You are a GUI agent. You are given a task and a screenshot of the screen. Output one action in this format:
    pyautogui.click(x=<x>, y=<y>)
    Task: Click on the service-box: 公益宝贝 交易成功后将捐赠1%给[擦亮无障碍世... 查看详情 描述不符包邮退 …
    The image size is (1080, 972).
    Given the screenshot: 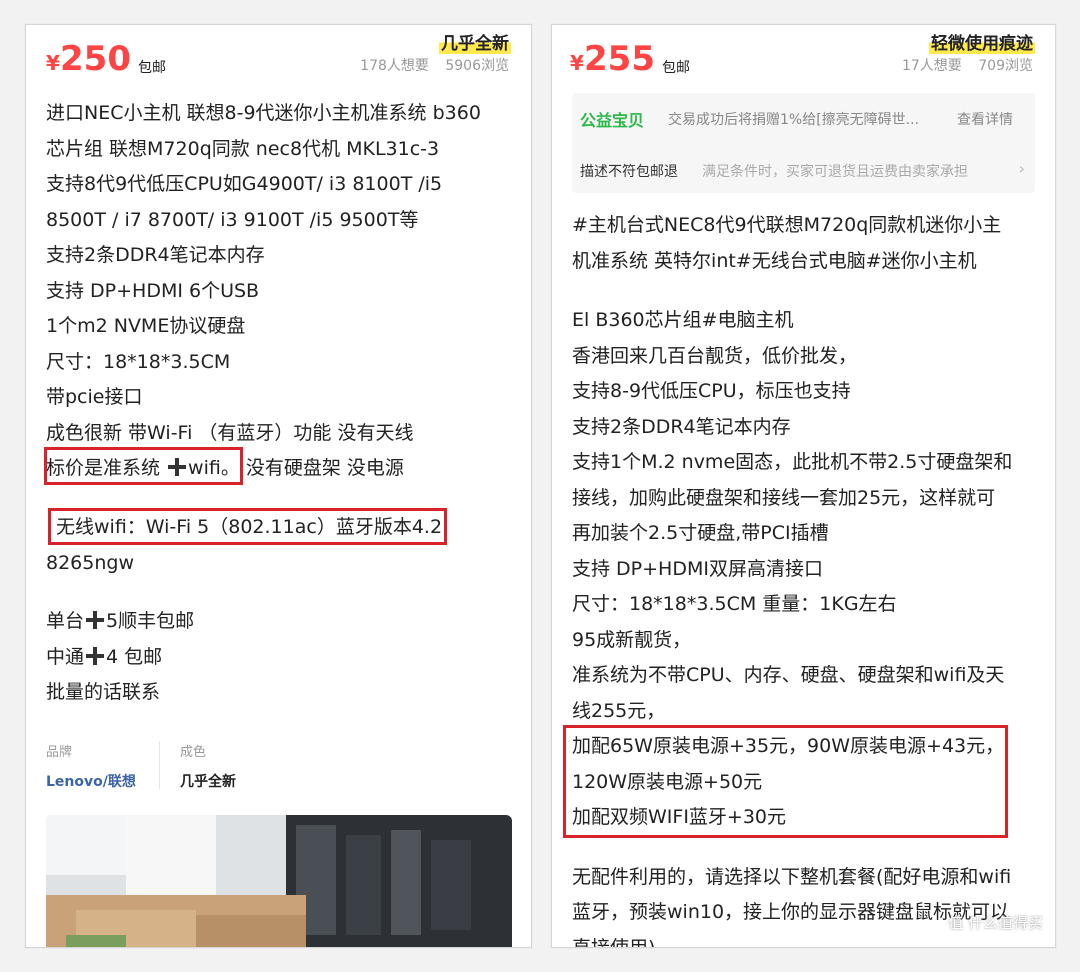 What is the action you would take?
    pyautogui.click(x=803, y=143)
    